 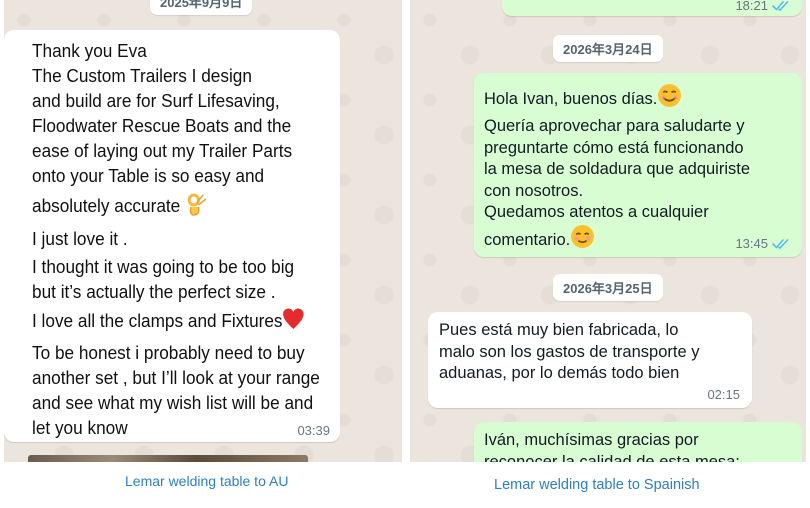 What do you see at coordinates (669, 99) in the screenshot?
I see `smiling-face-emoji` at bounding box center [669, 99].